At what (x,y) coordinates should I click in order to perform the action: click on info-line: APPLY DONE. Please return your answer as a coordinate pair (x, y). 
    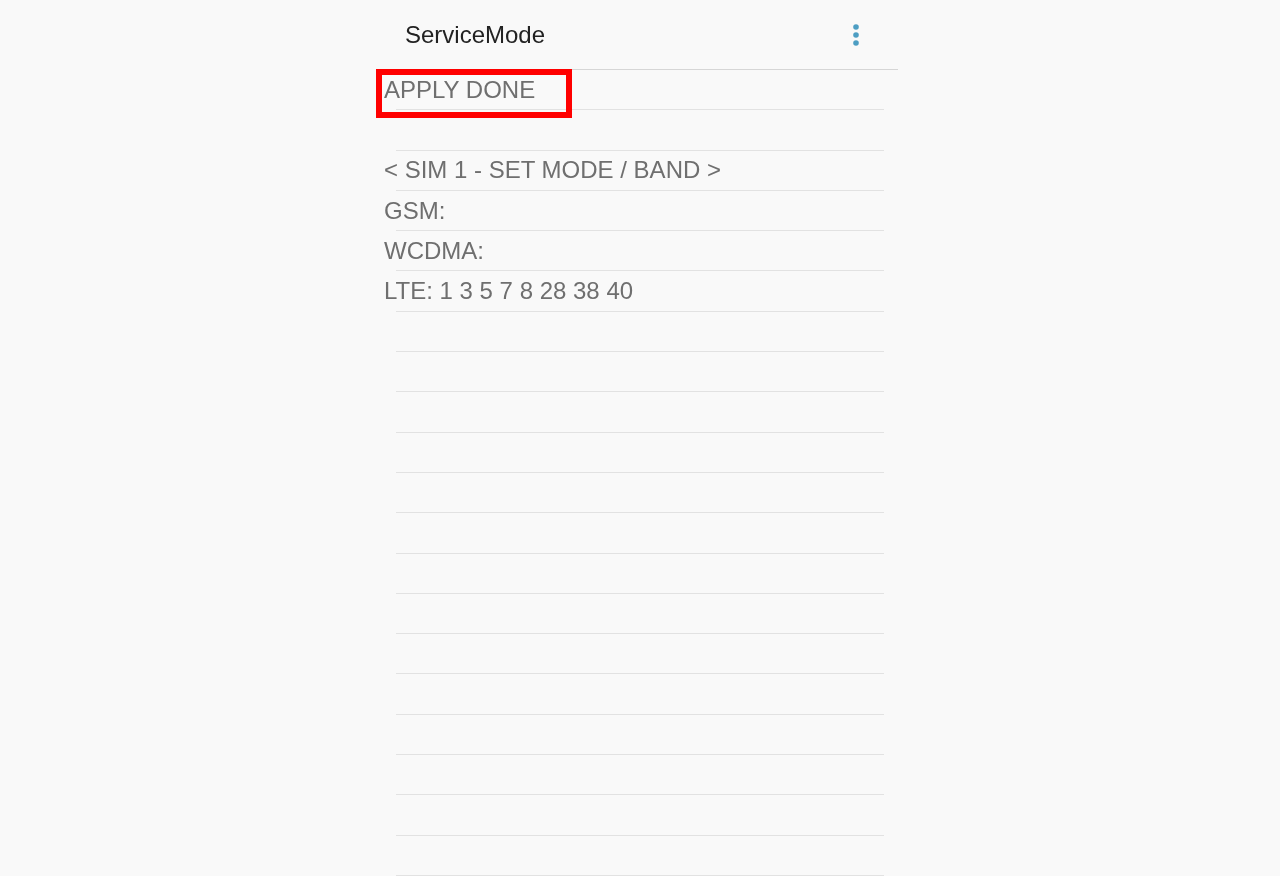
    Looking at the image, I should click on (459, 89).